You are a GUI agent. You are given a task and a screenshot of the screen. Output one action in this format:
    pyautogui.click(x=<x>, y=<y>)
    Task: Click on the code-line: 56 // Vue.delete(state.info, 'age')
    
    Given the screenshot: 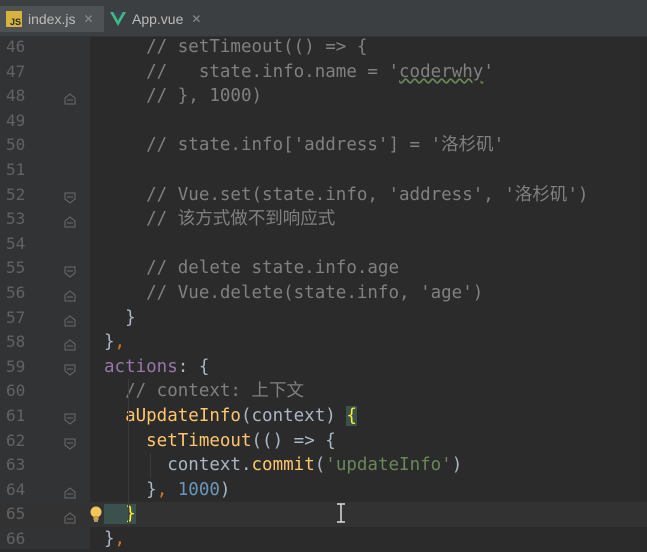 What is the action you would take?
    pyautogui.click(x=323, y=293)
    